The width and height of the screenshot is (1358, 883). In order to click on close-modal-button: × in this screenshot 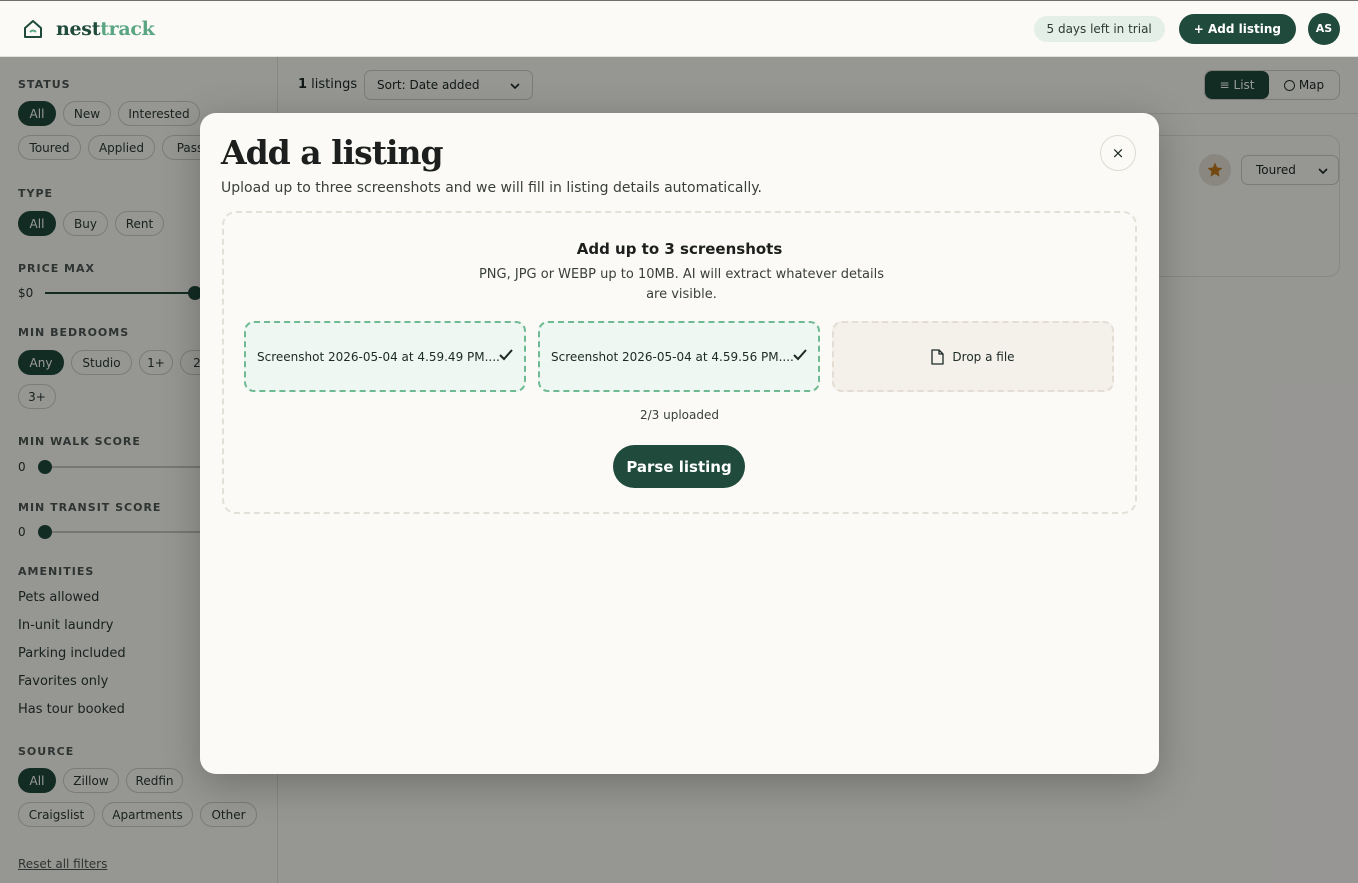, I will do `click(1118, 153)`.